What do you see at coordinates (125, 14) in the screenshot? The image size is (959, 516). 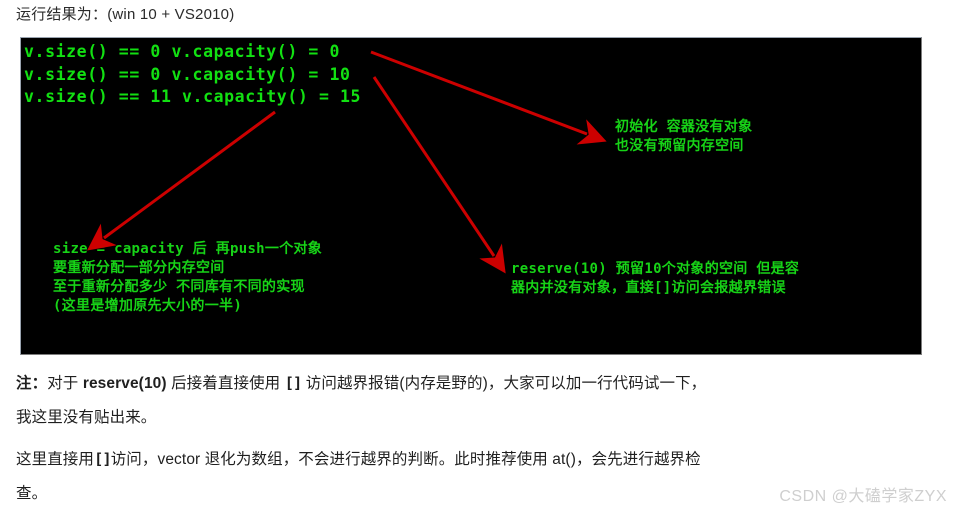 I see `intro-text: 运行结果为：(win 10 + VS2010)` at bounding box center [125, 14].